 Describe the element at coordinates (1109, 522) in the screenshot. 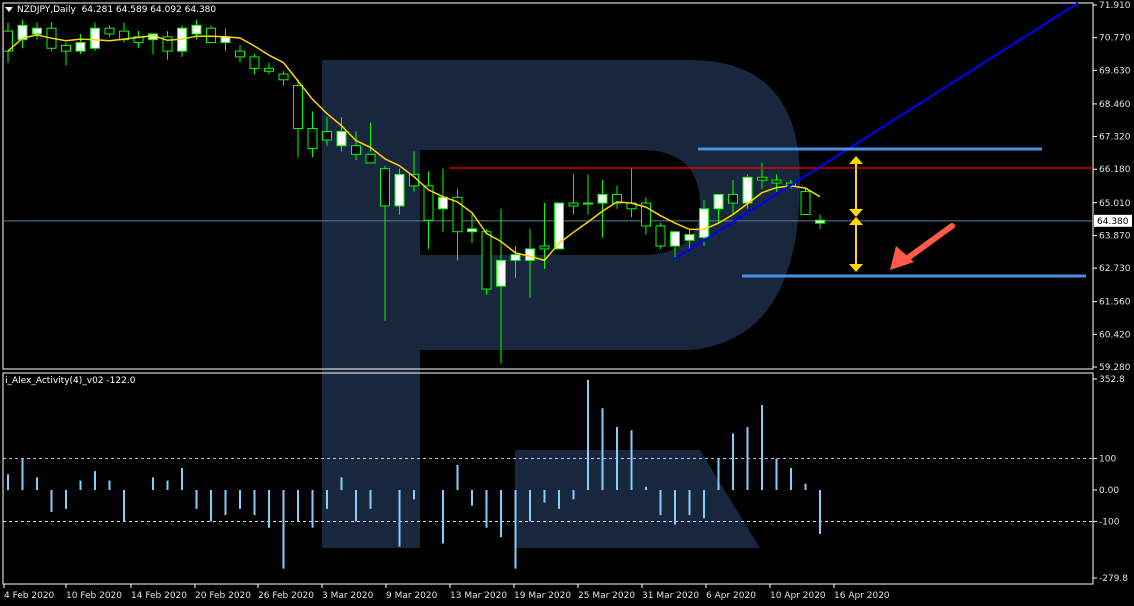

I see `indicator-axis-label: -100` at that location.